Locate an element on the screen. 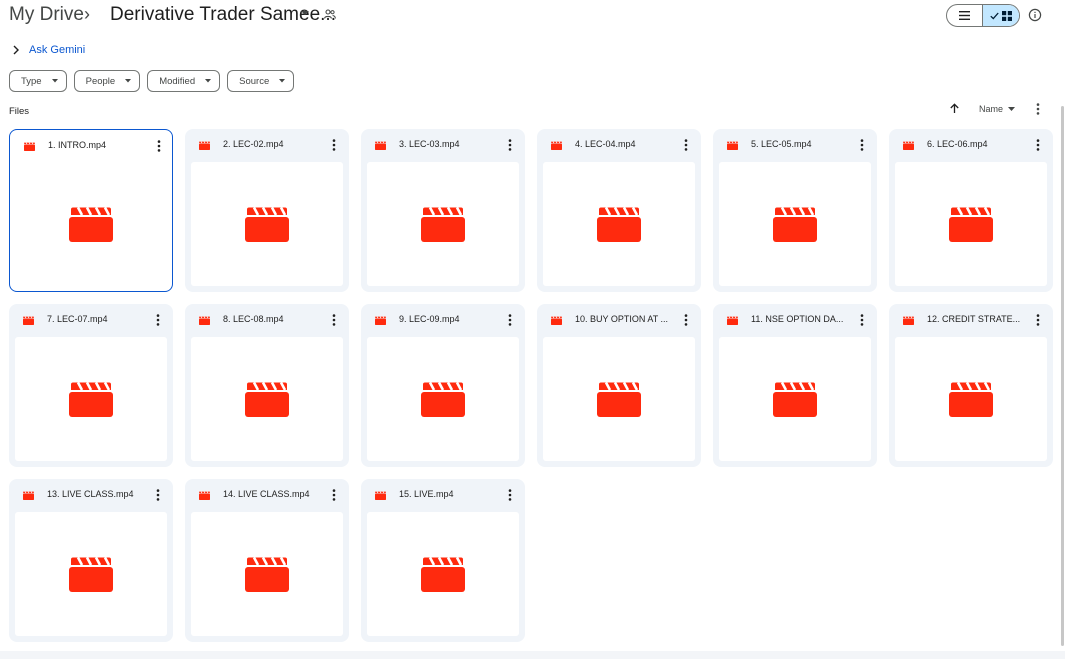 This screenshot has height=659, width=1065. caret-down-icon is located at coordinates (305, 13).